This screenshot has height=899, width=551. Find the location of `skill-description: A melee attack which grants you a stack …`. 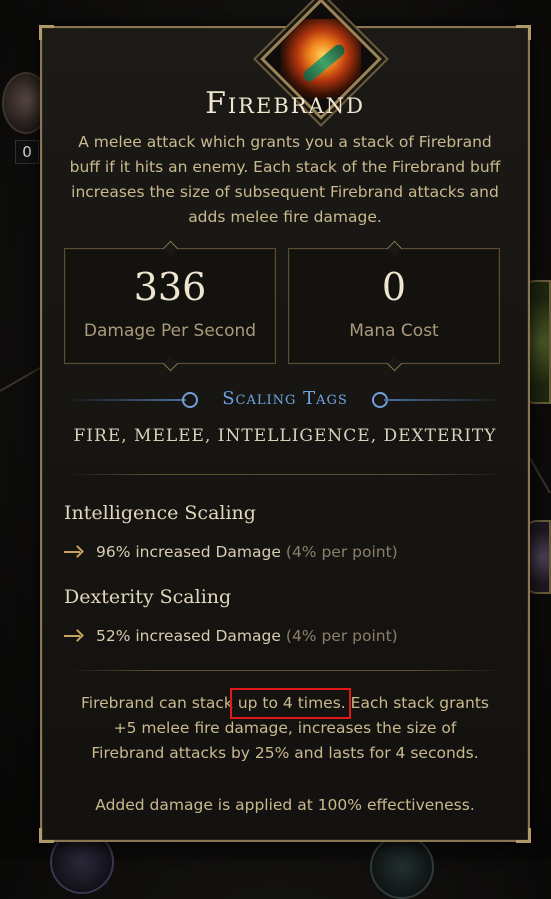

skill-description: A melee attack which grants you a stack … is located at coordinates (285, 179).